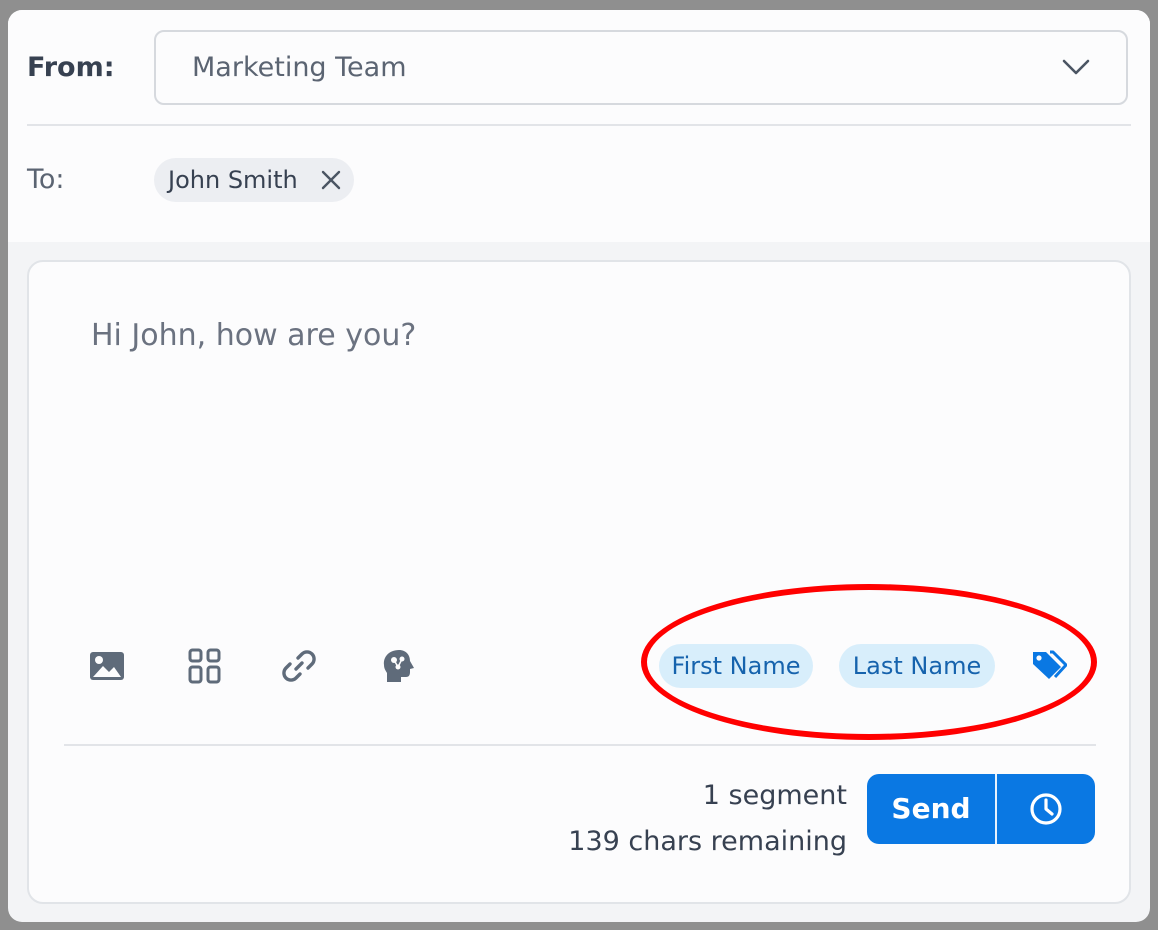  Describe the element at coordinates (331, 180) in the screenshot. I see `remove-recipient-icon` at that location.